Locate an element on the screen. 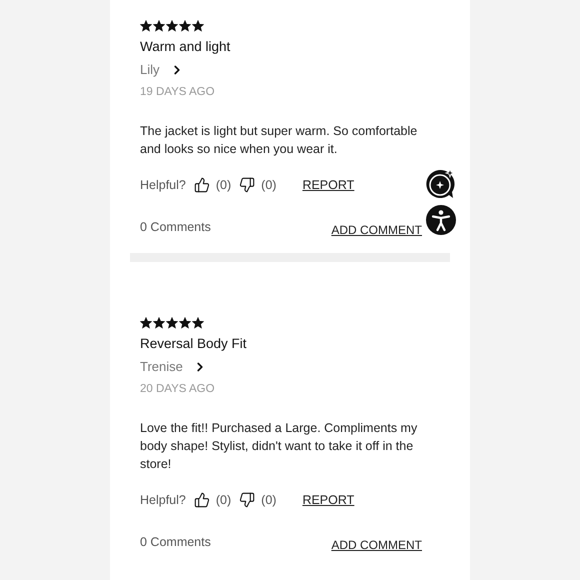 Image resolution: width=580 pixels, height=580 pixels. review-body: The jacket is light but super warm. So comfortable and looks so nice when you wear it. is located at coordinates (279, 140).